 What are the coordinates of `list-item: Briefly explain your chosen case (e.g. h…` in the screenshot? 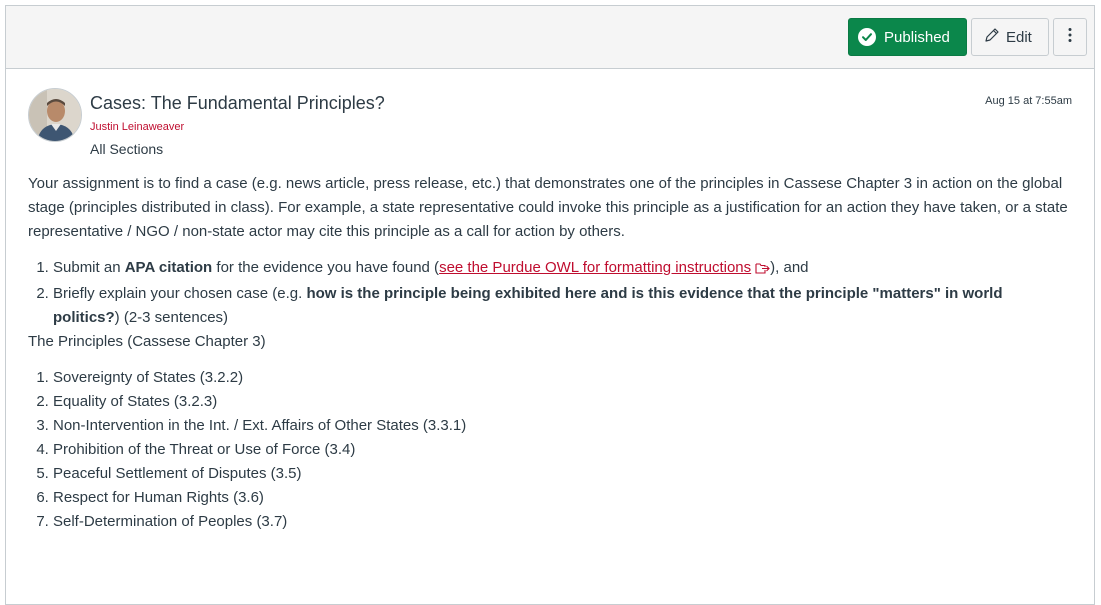 It's located at (562, 306).